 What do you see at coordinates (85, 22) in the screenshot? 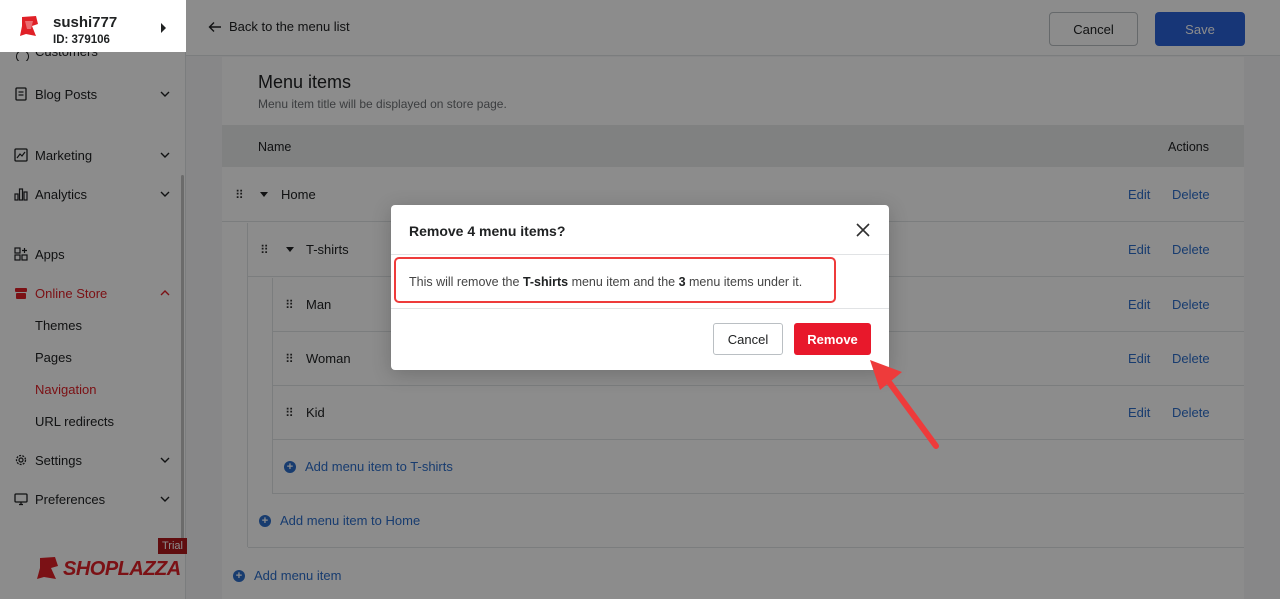
I see `store-name: sushi777` at bounding box center [85, 22].